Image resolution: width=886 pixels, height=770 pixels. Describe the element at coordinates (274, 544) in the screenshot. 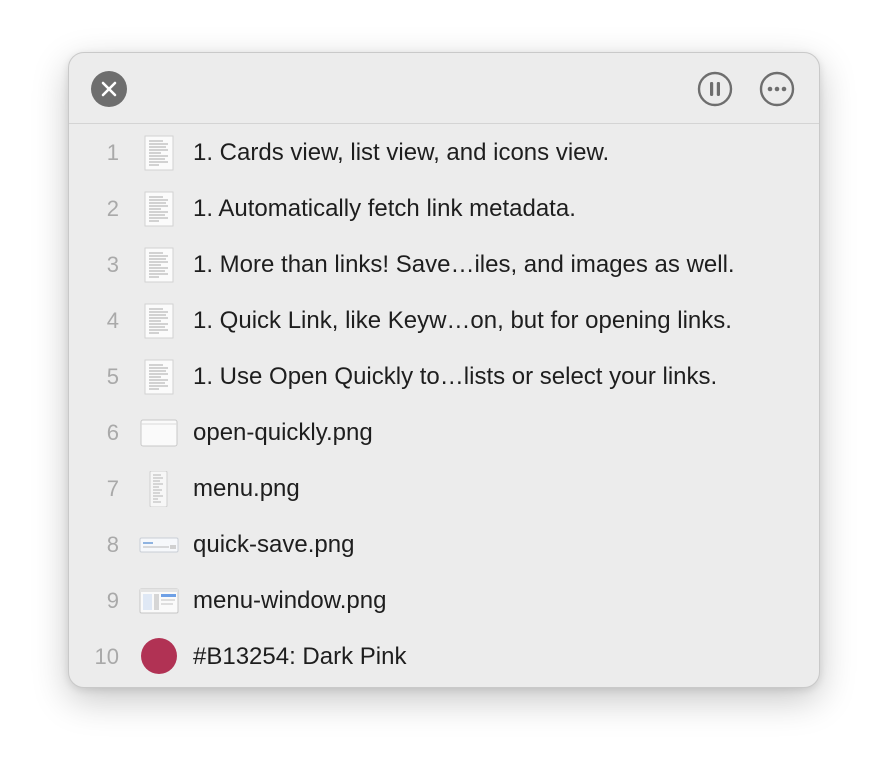

I see `item-label: quick-save.png` at that location.